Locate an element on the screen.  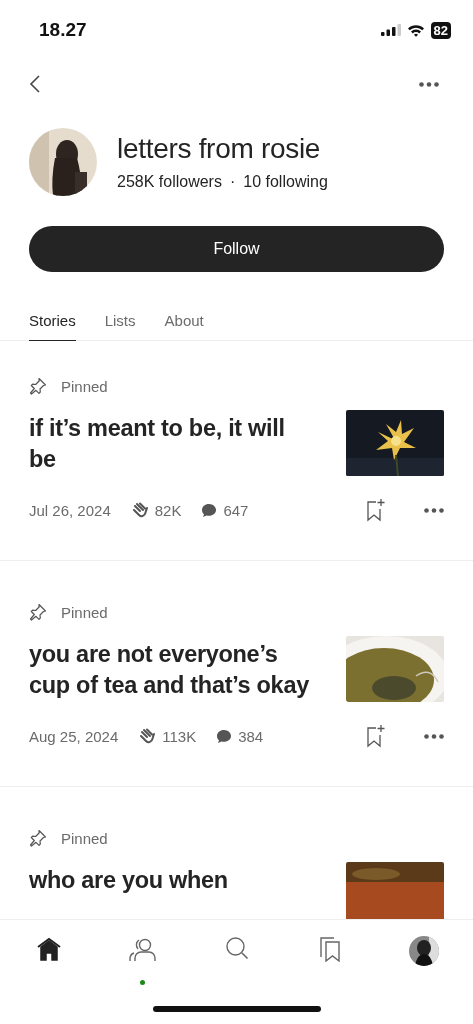
signal-icon is located at coordinates (390, 30).